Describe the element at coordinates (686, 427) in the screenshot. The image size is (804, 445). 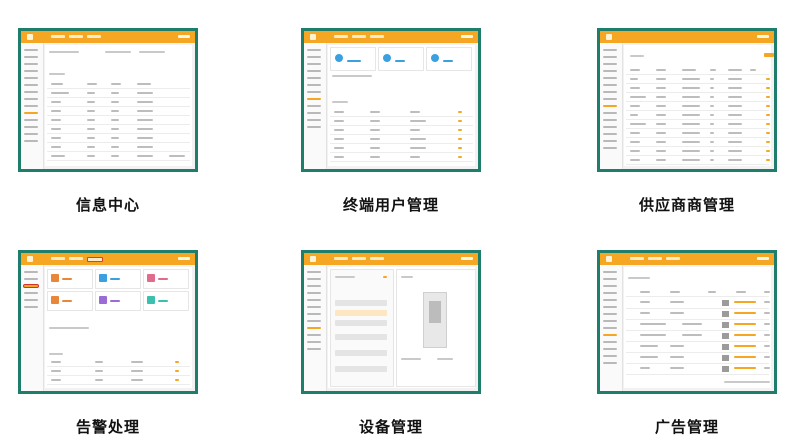
I see `module-caption: 广告管理` at that location.